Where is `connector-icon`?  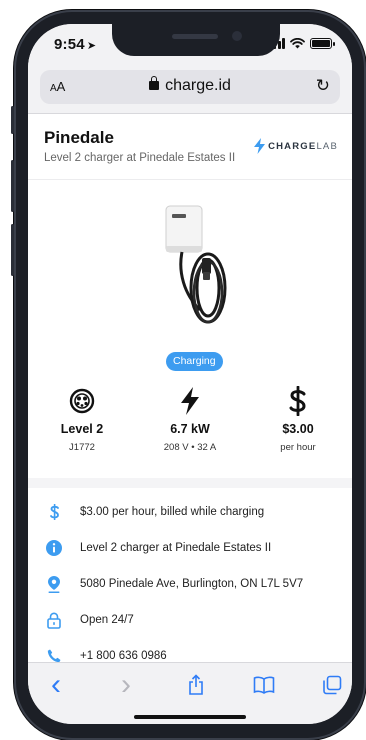
connector-icon is located at coordinates (82, 401).